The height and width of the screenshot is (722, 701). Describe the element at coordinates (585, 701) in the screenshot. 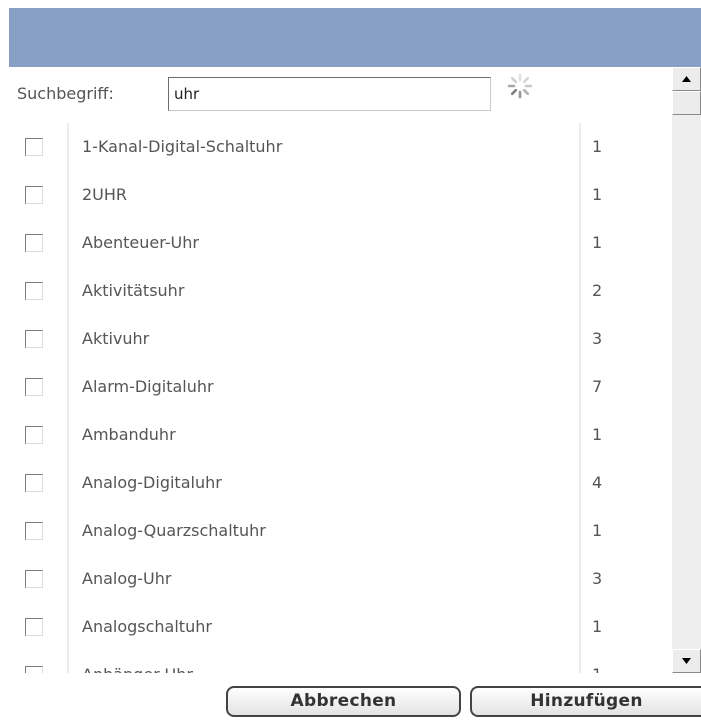

I see `add-button: Hinzufügen` at that location.